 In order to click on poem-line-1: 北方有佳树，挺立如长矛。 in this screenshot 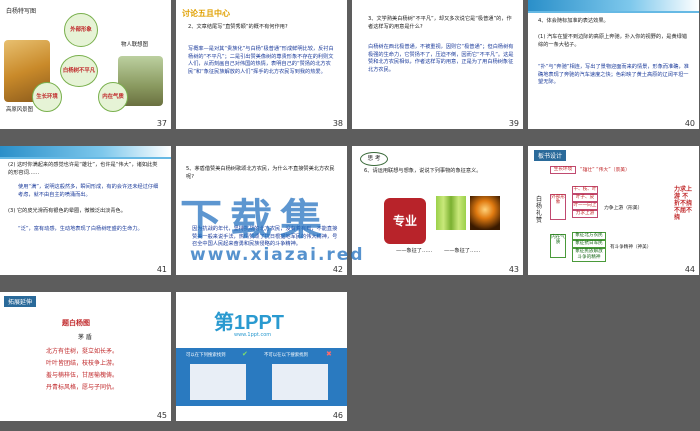, I will do `click(82, 351)`.